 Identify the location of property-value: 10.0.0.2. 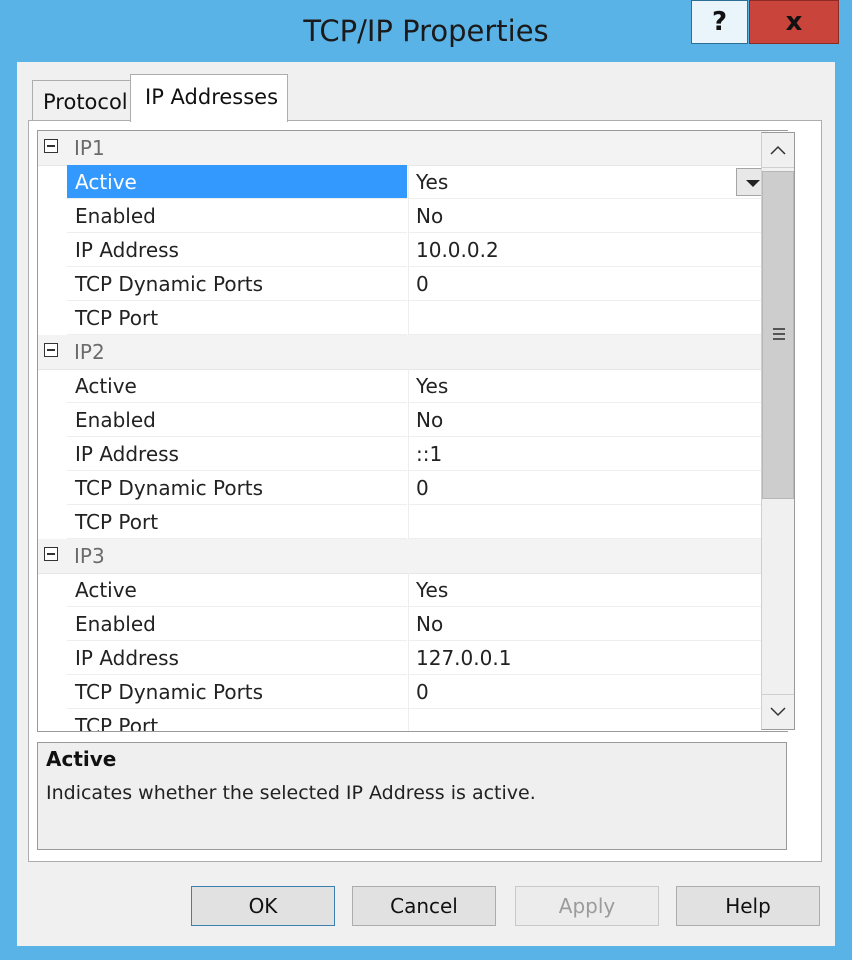
(588, 250).